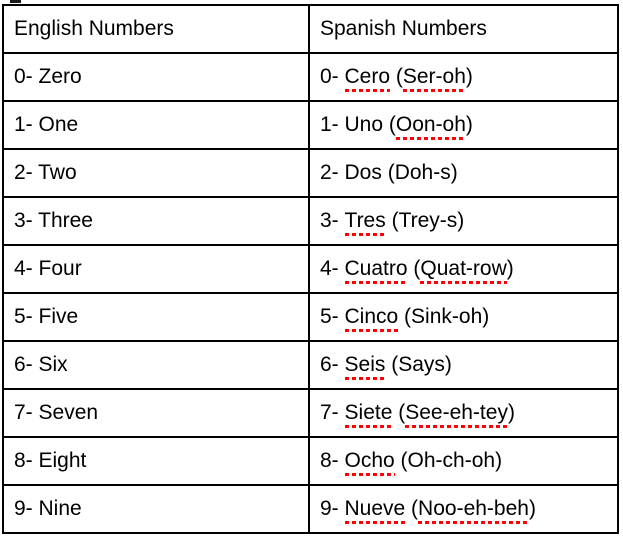  I want to click on table-row: 1- One 1- Uno (Oon-oh), so click(310, 125).